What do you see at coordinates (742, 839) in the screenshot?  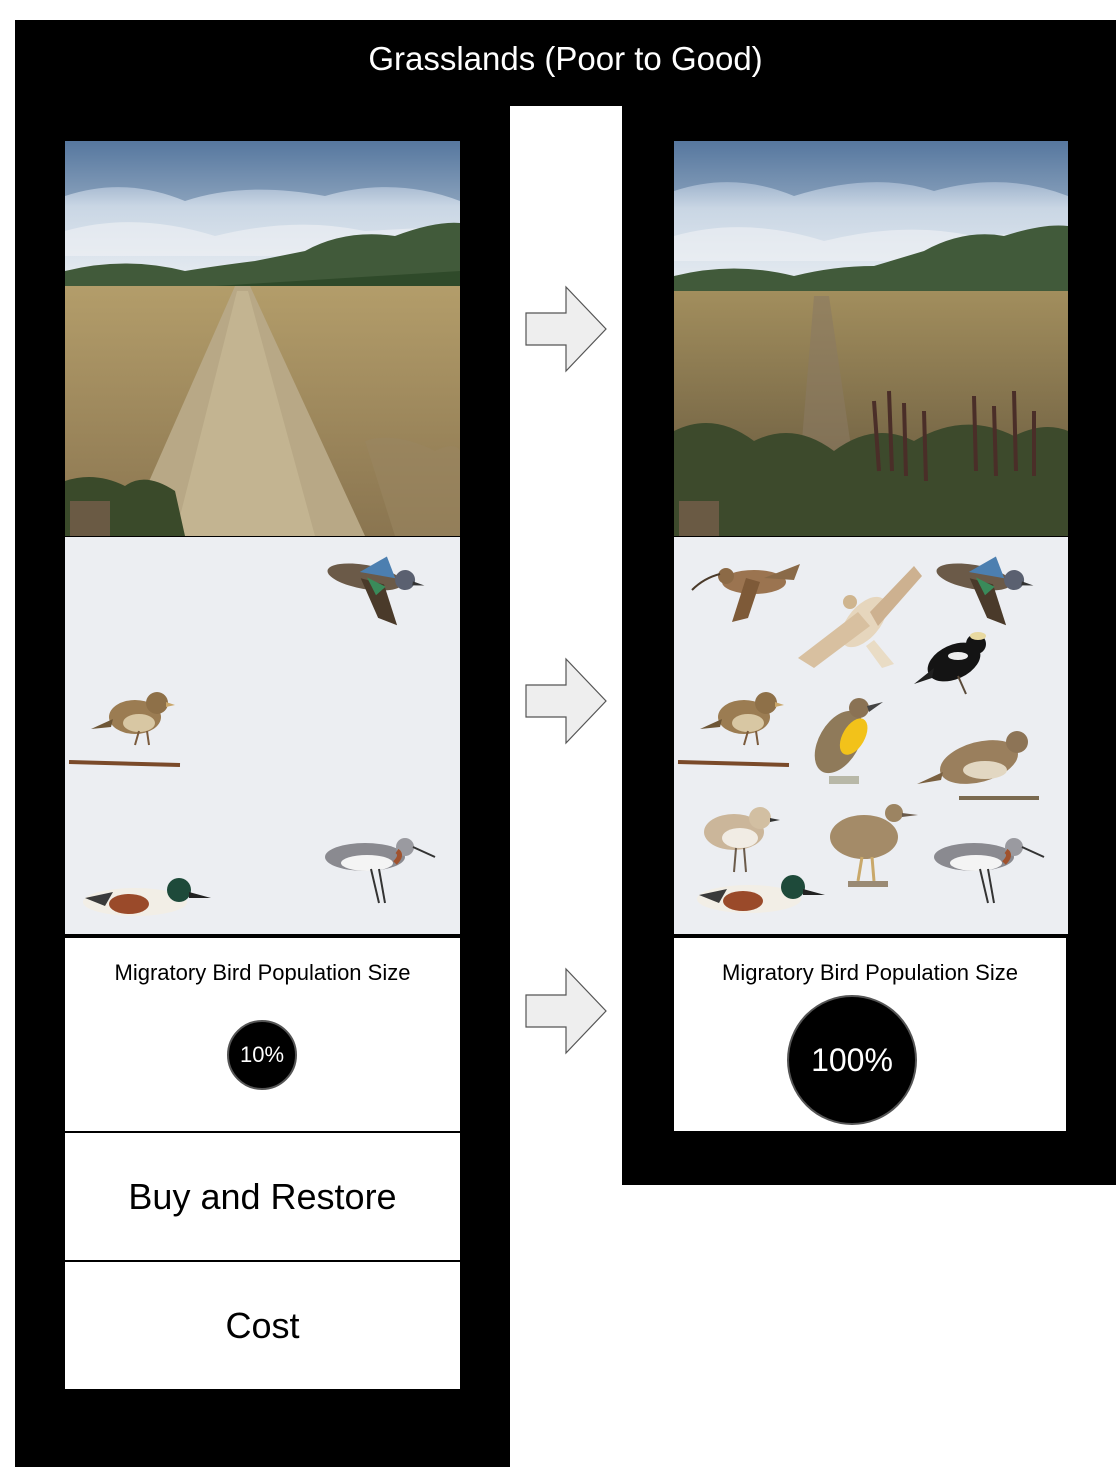 I see `mountain-plover-icon` at bounding box center [742, 839].